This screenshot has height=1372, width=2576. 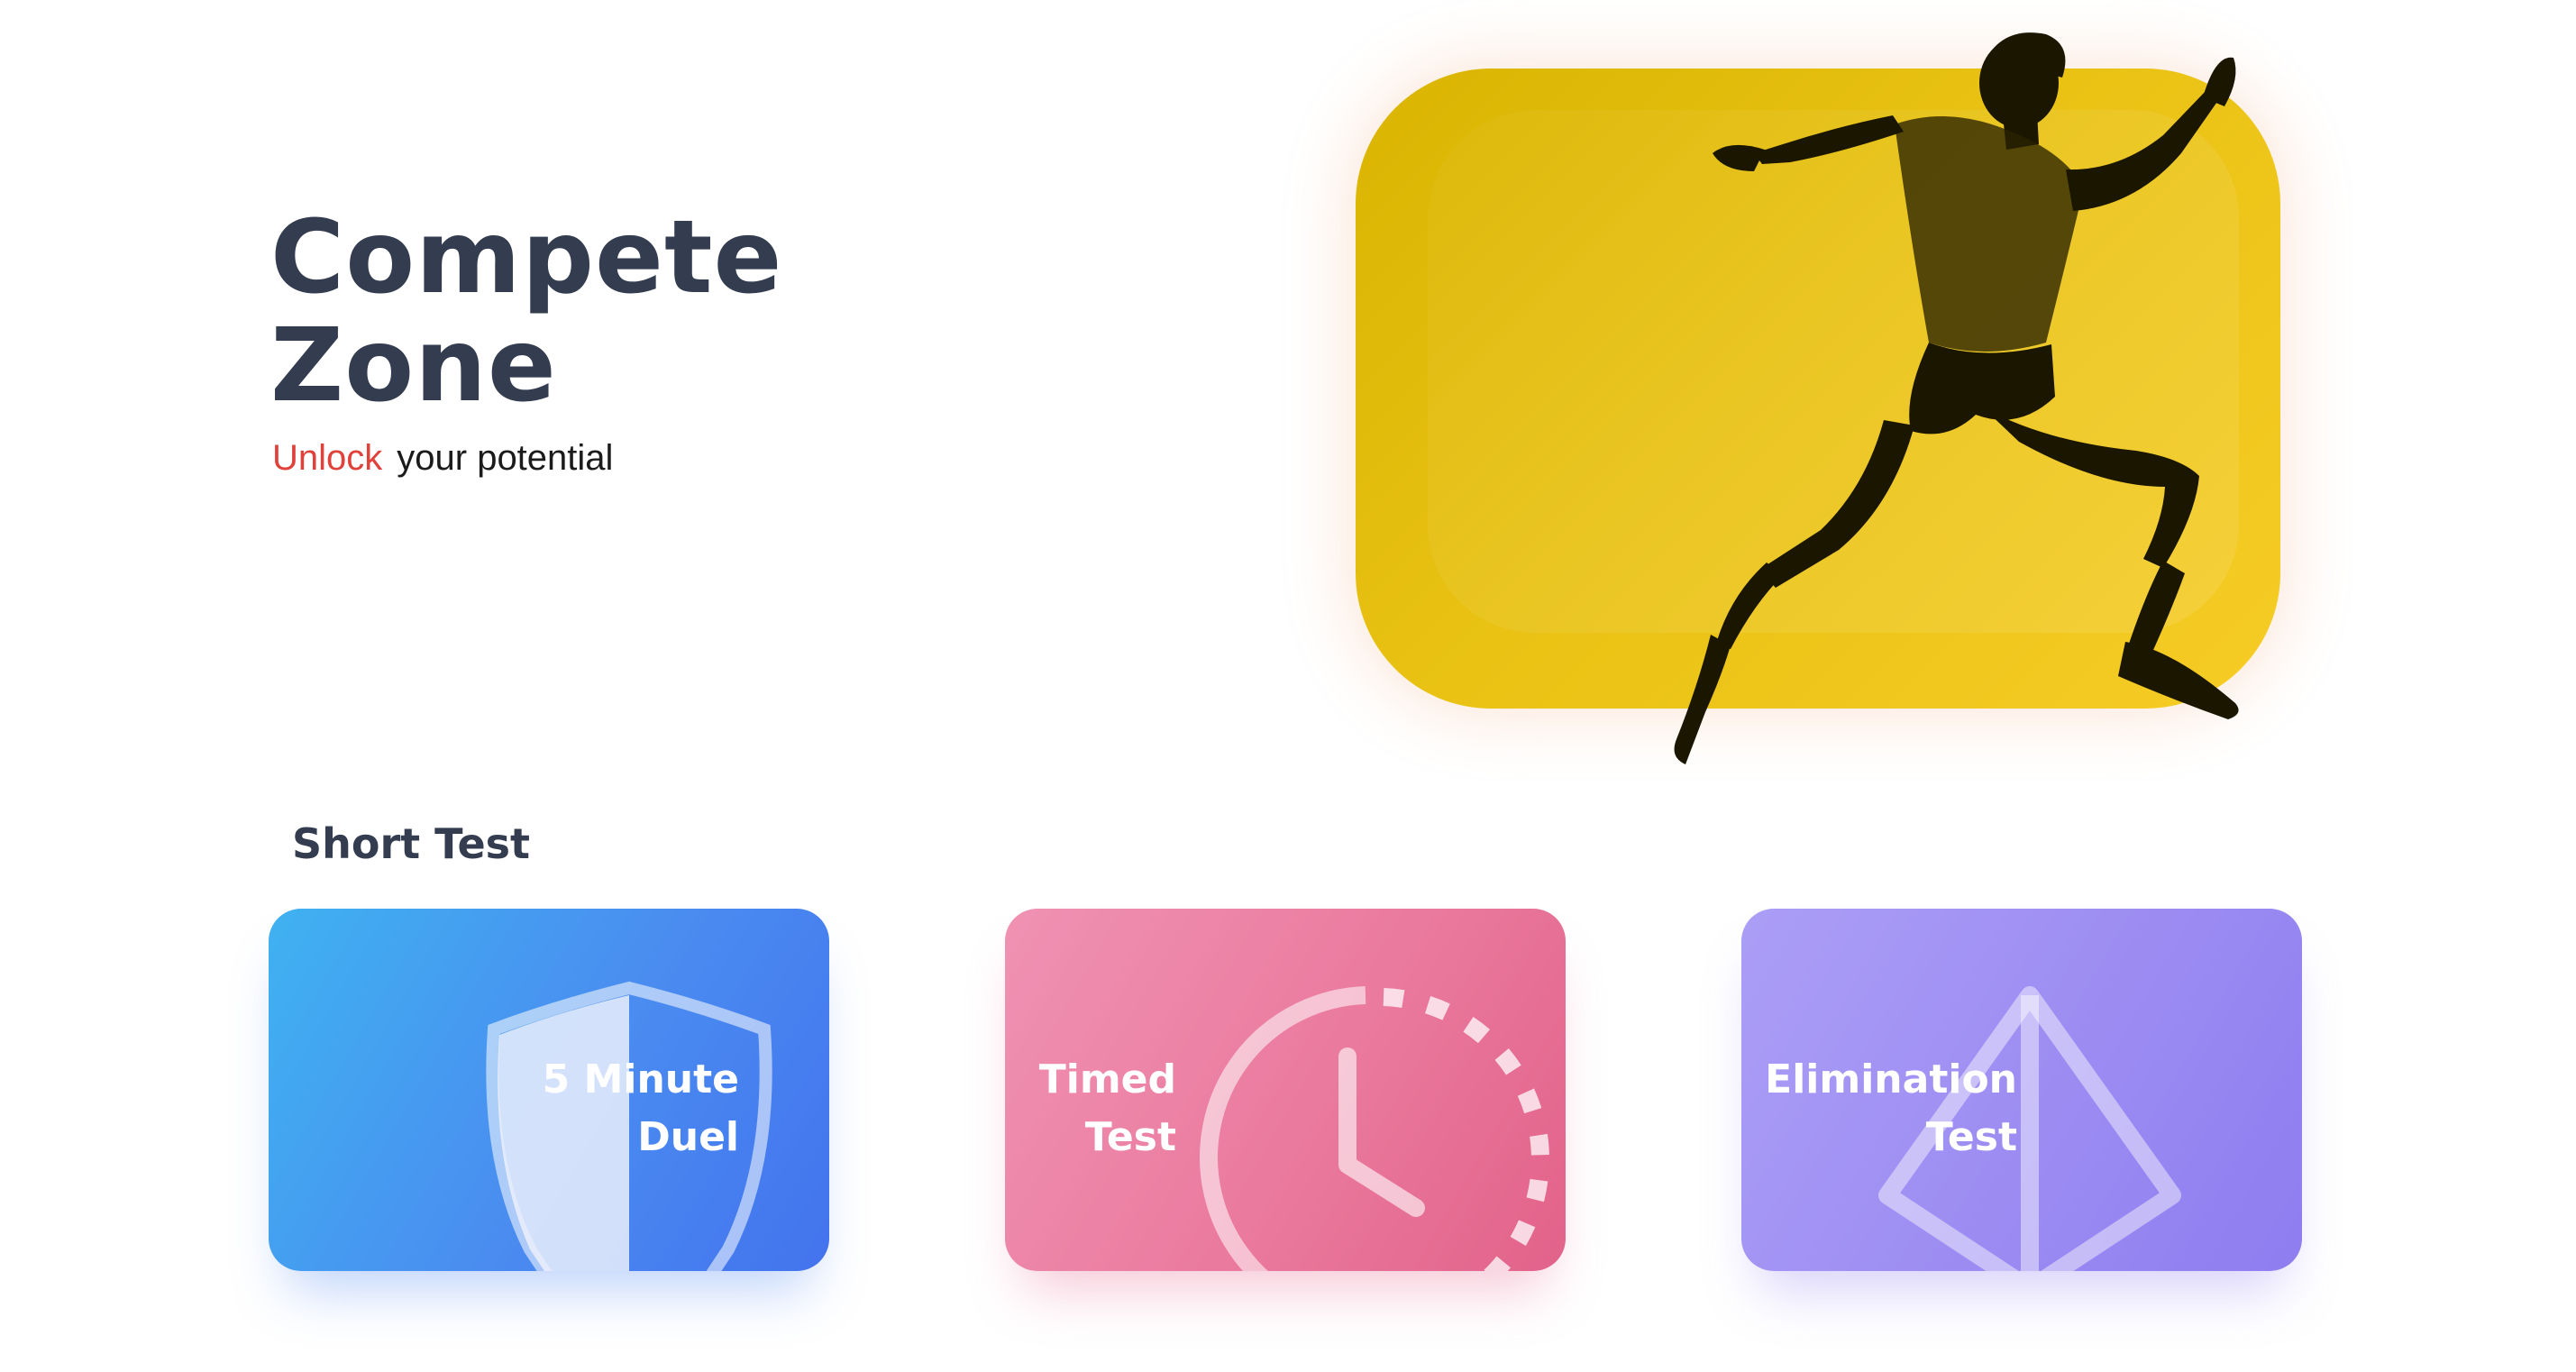 What do you see at coordinates (327, 458) in the screenshot?
I see `tagline-accent: Unlock` at bounding box center [327, 458].